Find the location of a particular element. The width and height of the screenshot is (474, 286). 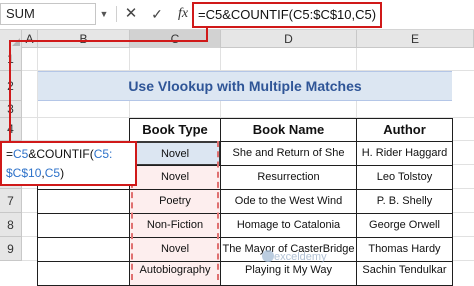

callout-text: ) is located at coordinates (62, 173).